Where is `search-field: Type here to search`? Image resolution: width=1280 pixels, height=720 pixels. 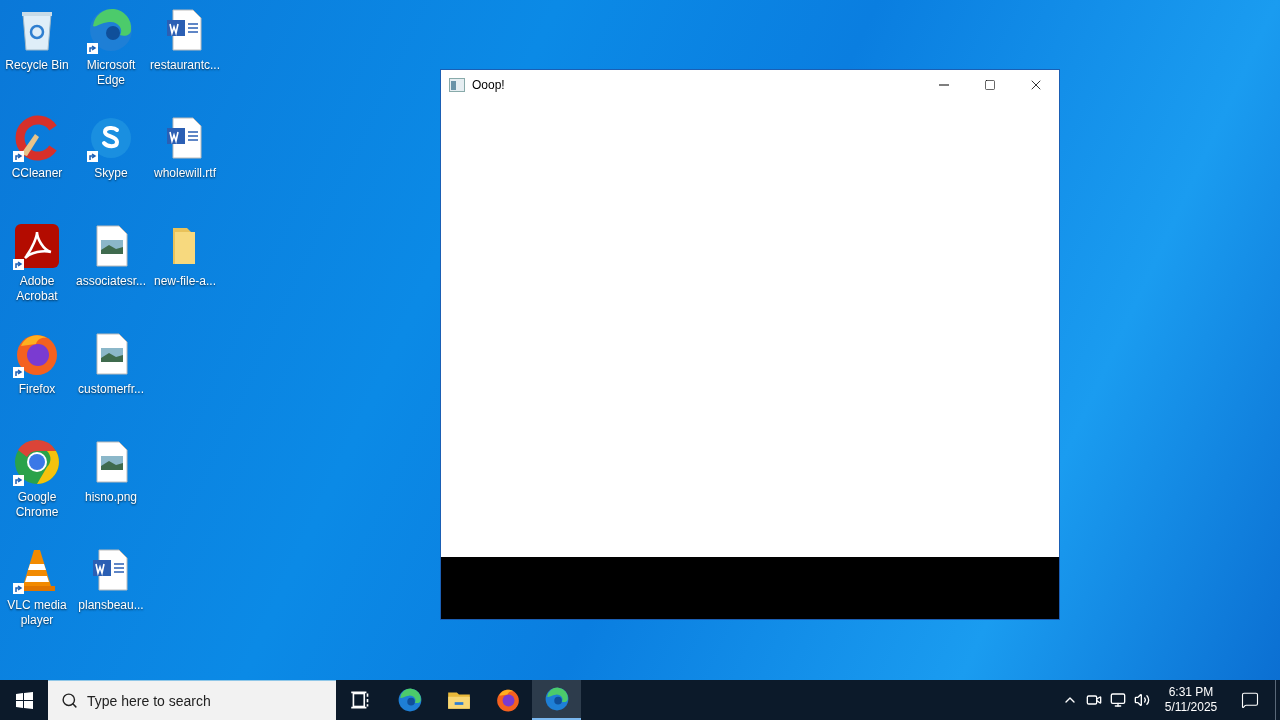
search-field: Type here to search is located at coordinates (192, 700).